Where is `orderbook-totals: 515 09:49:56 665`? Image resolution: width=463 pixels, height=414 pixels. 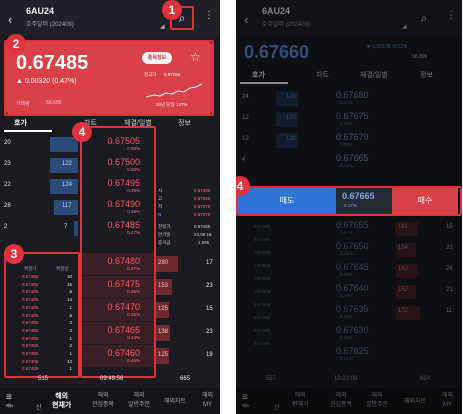 orderbook-totals: 515 09:49:56 665 is located at coordinates (110, 382).